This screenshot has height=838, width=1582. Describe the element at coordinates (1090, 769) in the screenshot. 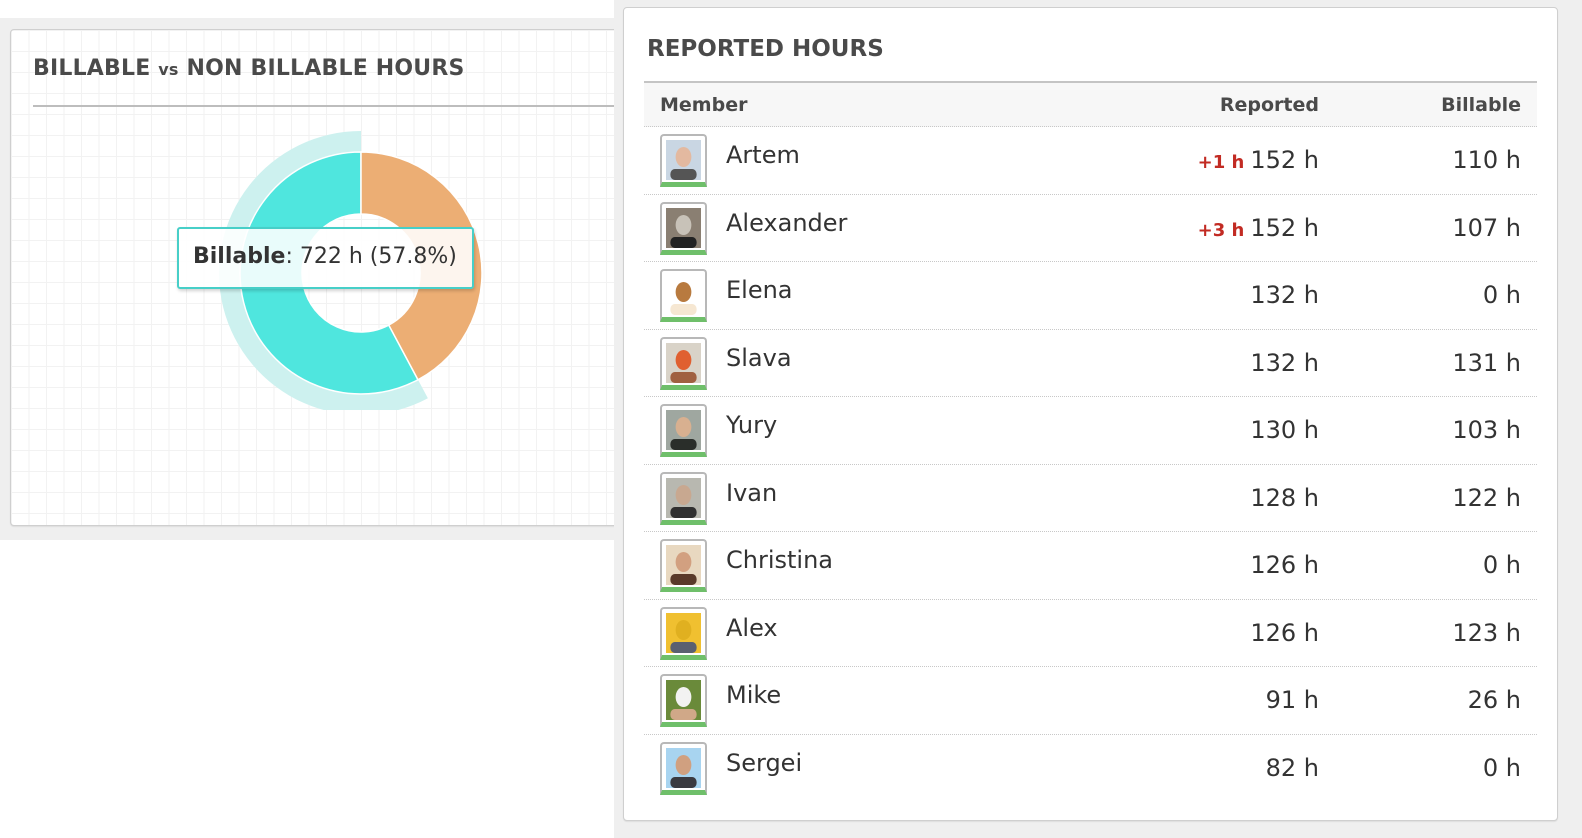

I see `table-row: Sergei 82 h 0 h` at that location.